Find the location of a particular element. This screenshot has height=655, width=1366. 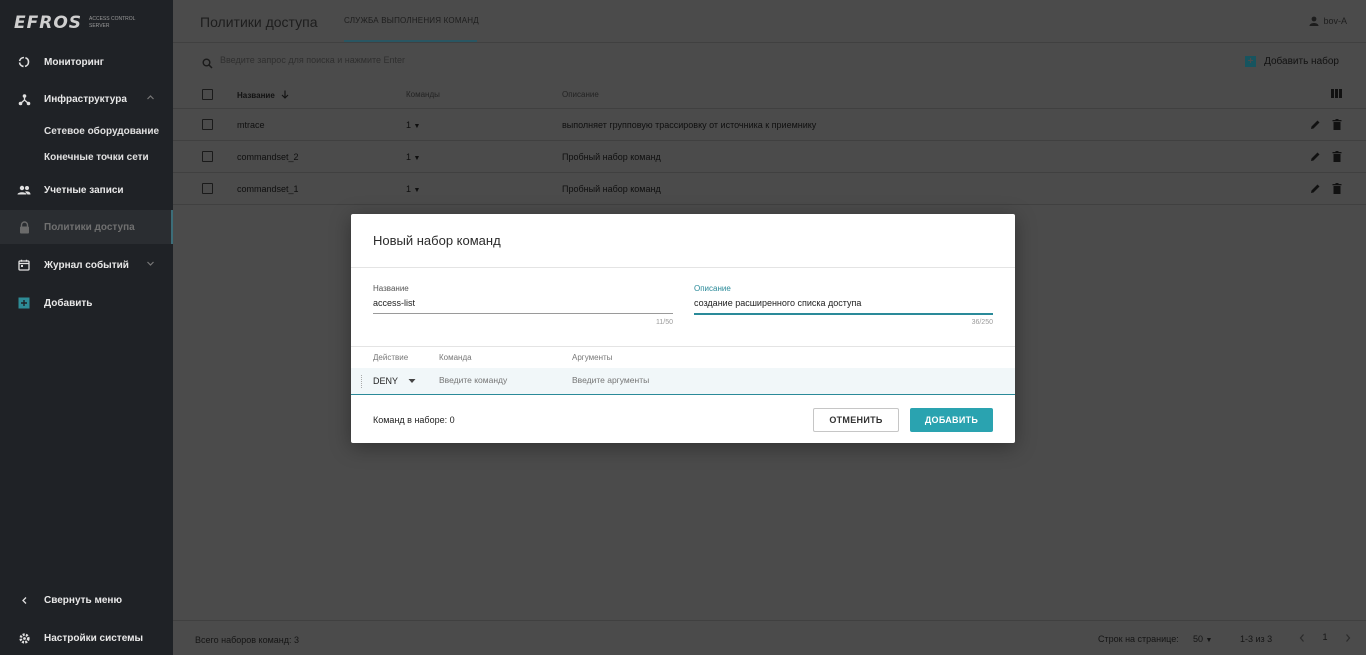

rows-per-page-label: Строк на странице: is located at coordinates (1138, 639).